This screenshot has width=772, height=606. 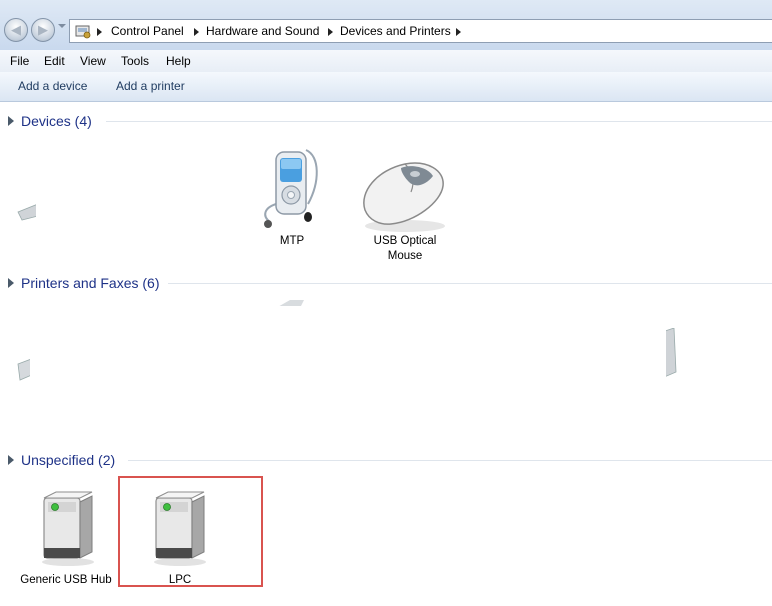 What do you see at coordinates (56, 121) in the screenshot?
I see `group-title-devices: Devices (4)` at bounding box center [56, 121].